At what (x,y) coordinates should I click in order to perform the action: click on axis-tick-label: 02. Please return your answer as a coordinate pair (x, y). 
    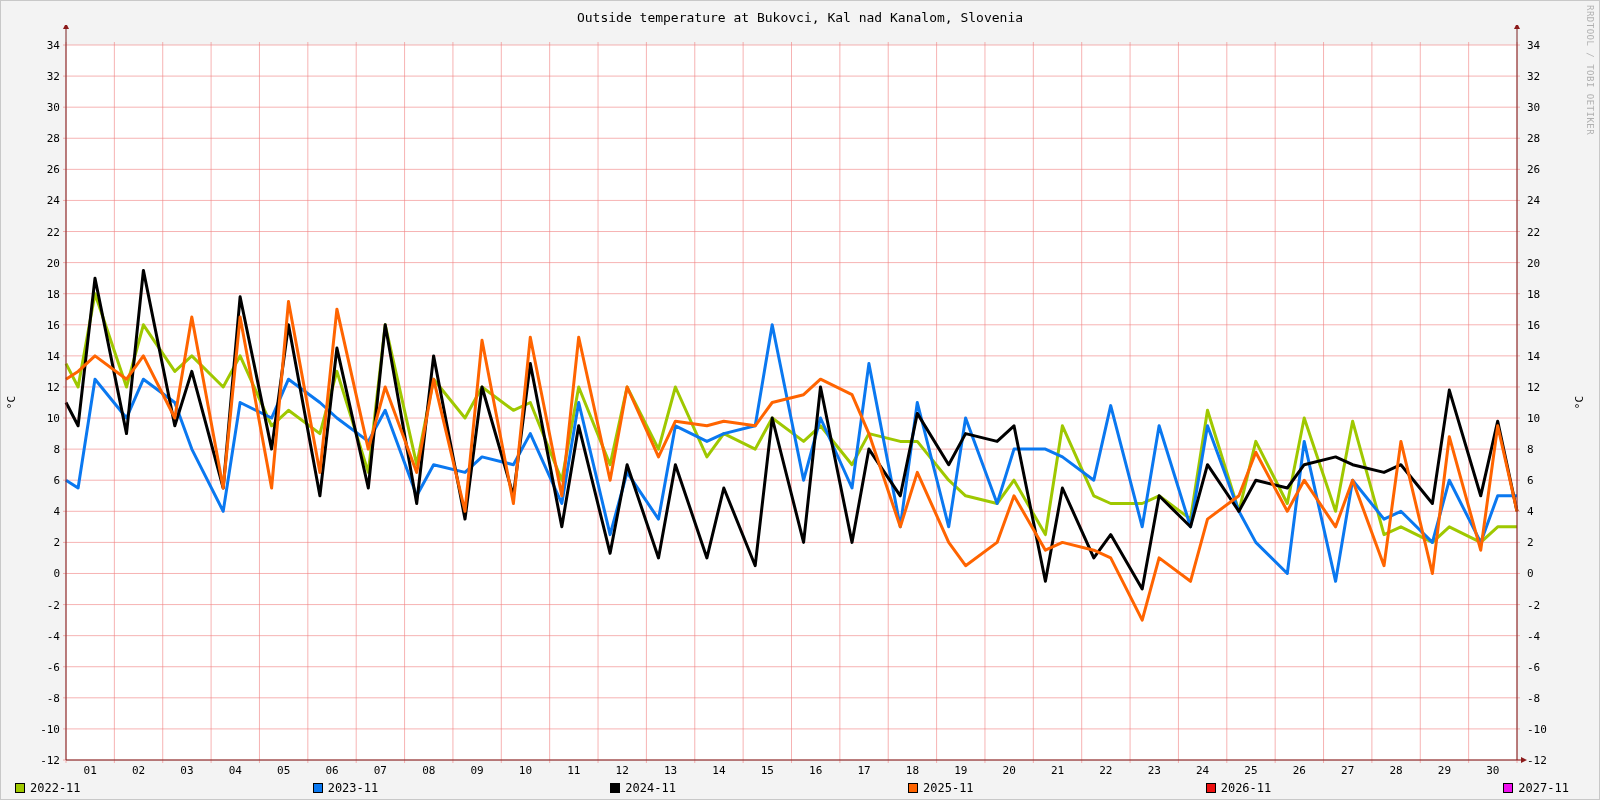
    Looking at the image, I should click on (138, 770).